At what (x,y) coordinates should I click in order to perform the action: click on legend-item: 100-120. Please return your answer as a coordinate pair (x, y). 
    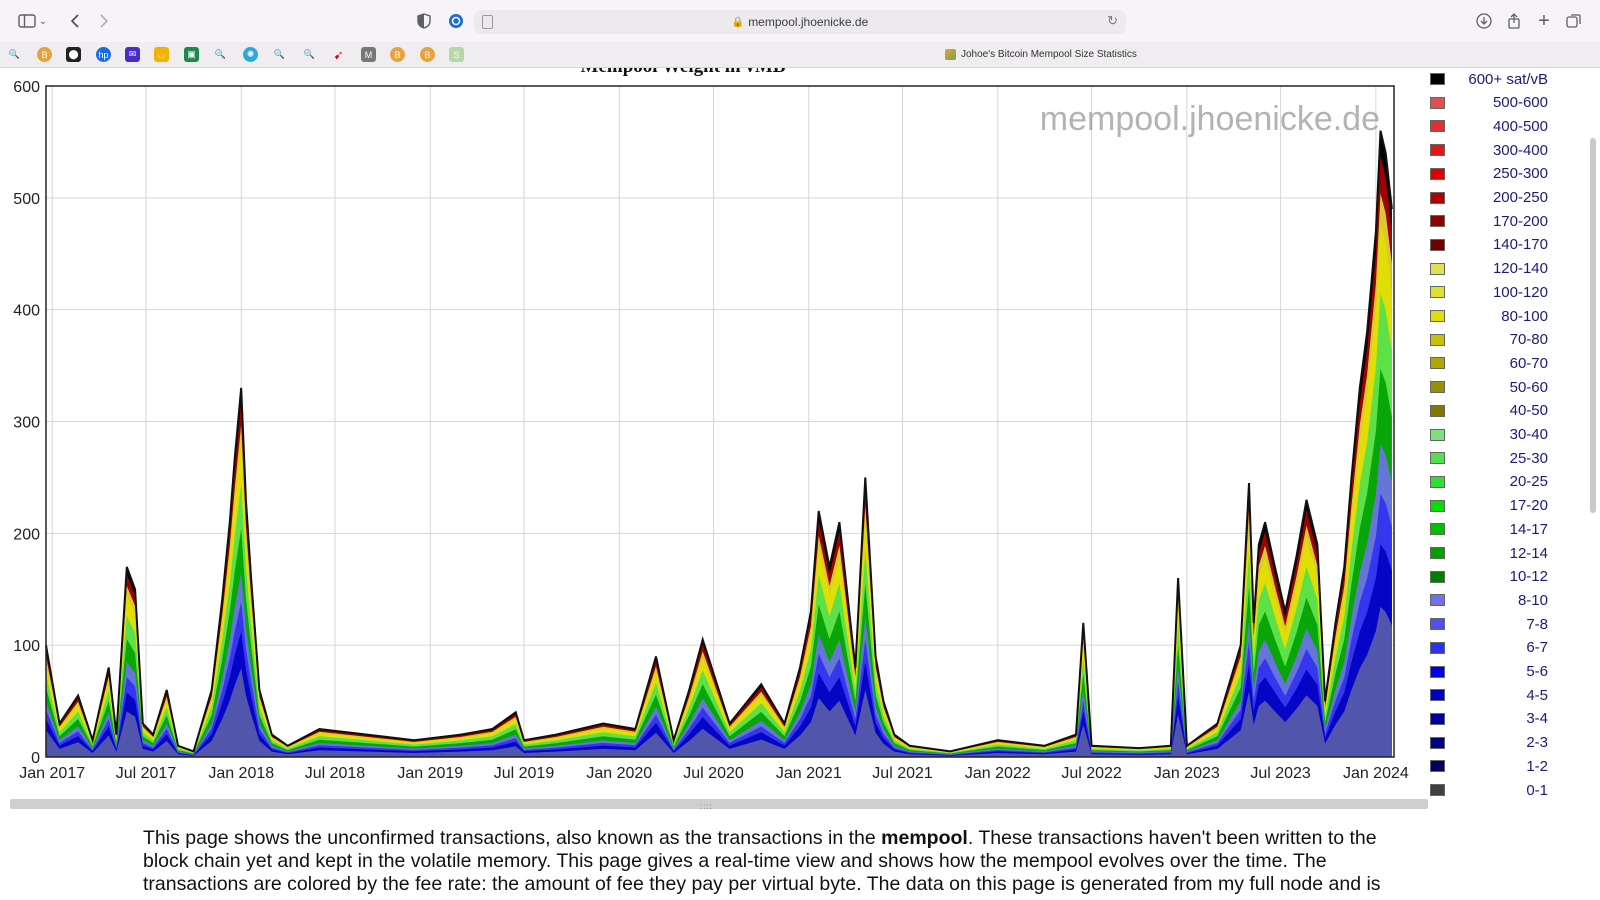
    Looking at the image, I should click on (1489, 292).